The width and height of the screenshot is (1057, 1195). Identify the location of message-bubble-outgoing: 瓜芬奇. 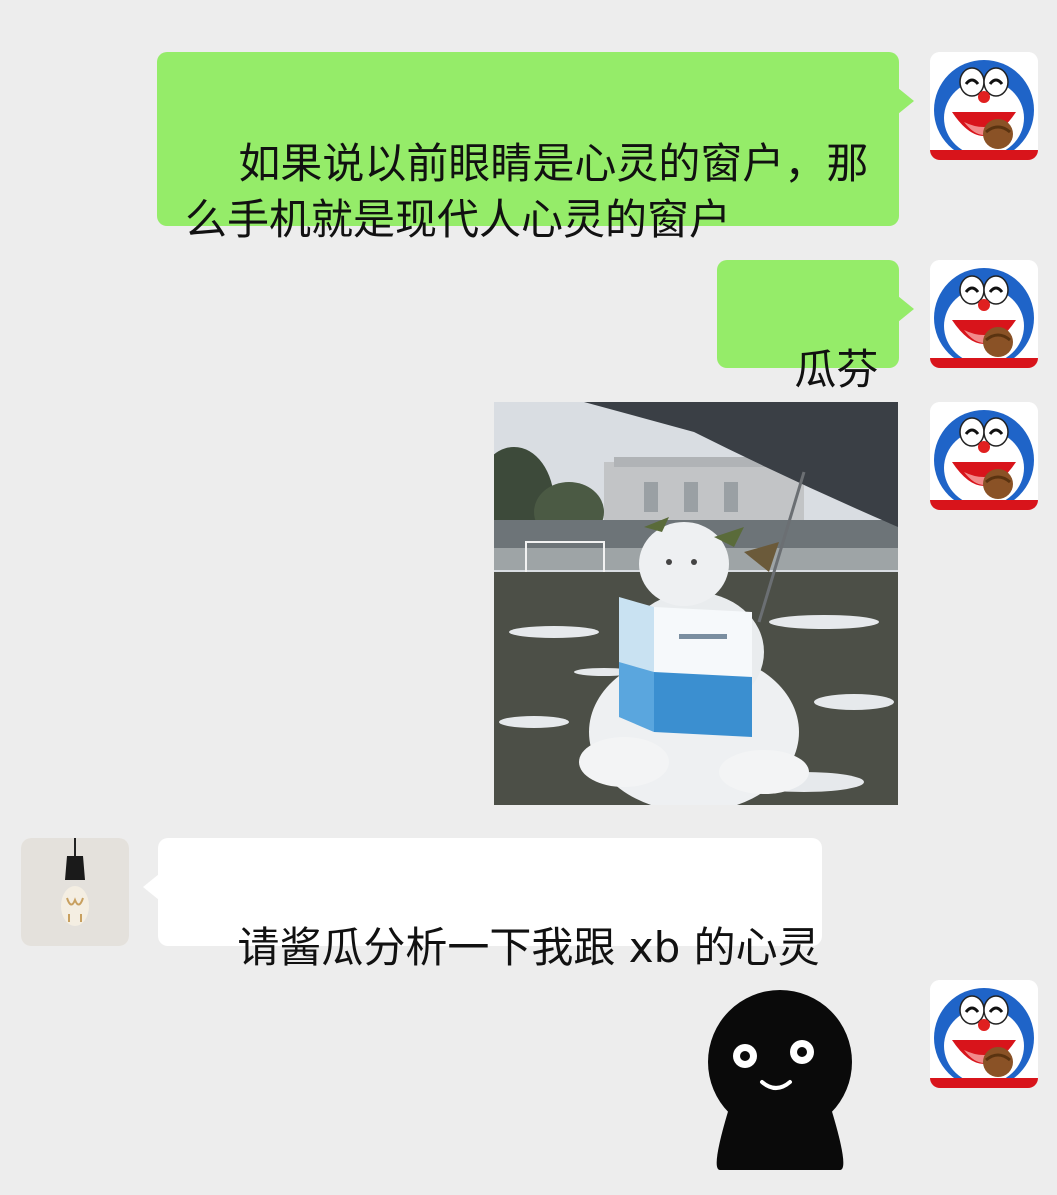
(815, 355).